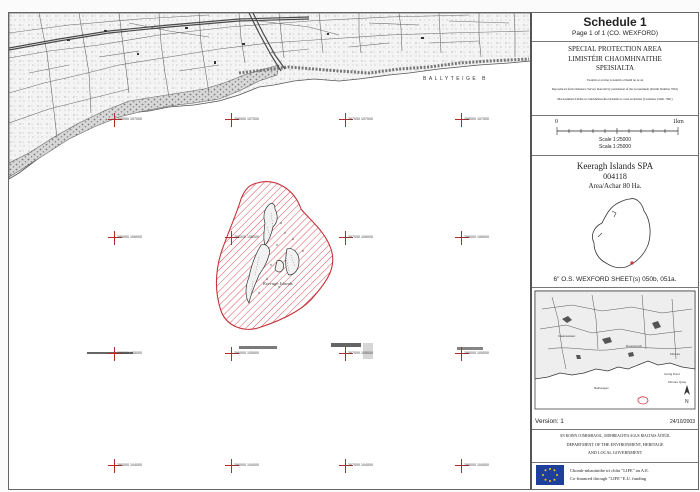 Image resolution: width=700 pixels, height=492 pixels. What do you see at coordinates (277, 283) in the screenshot?
I see `island-label: Keeragh Islands` at bounding box center [277, 283].